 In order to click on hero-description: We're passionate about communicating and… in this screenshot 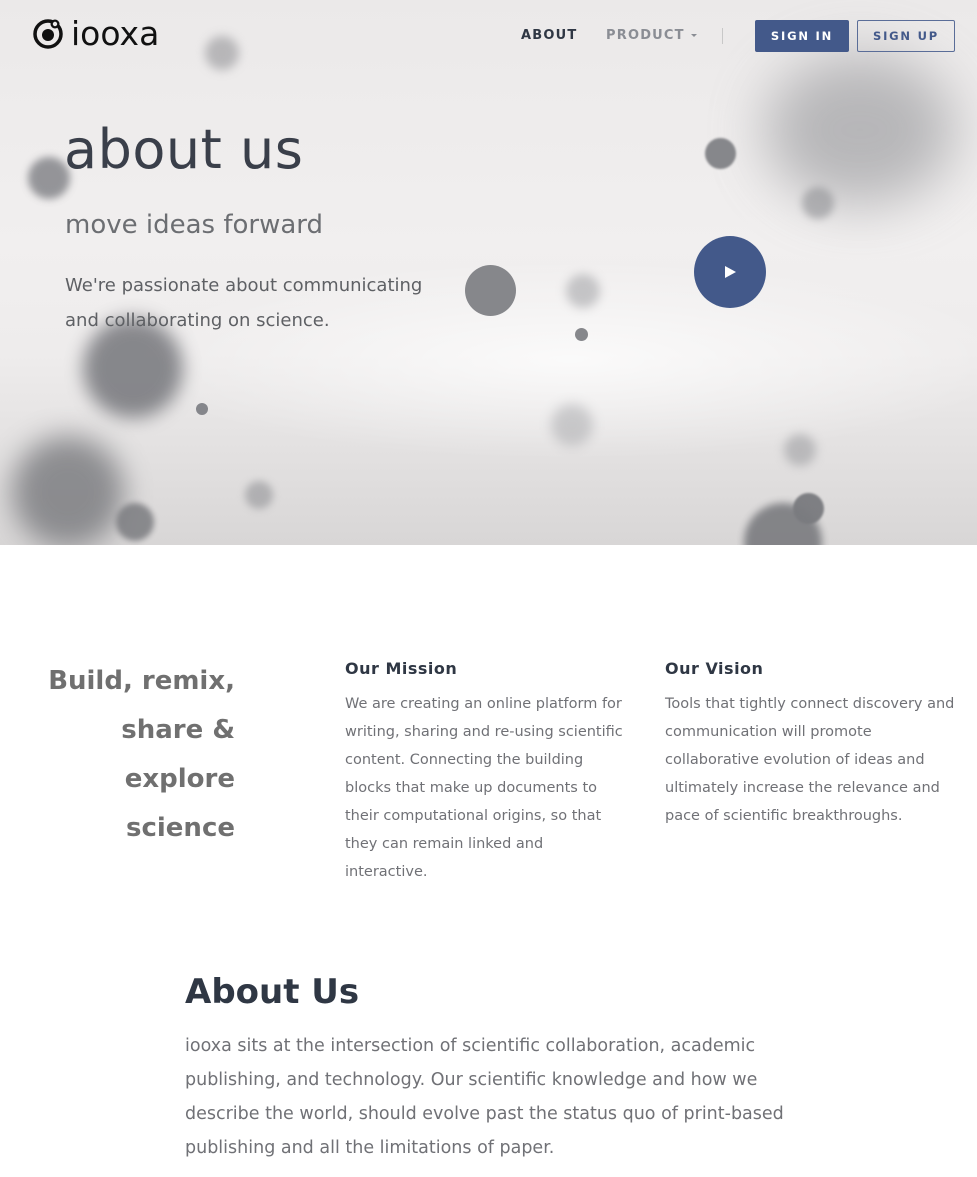, I will do `click(244, 303)`.